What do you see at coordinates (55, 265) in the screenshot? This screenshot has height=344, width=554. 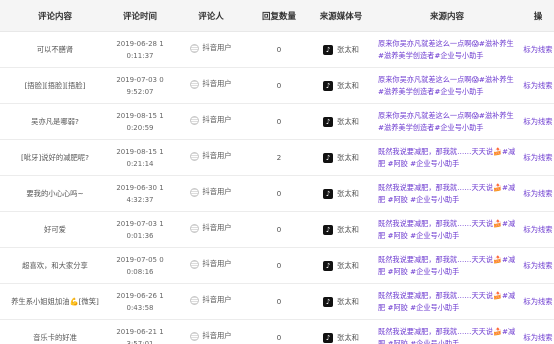 I see `comment-text: 超喜欢，和大家分享` at bounding box center [55, 265].